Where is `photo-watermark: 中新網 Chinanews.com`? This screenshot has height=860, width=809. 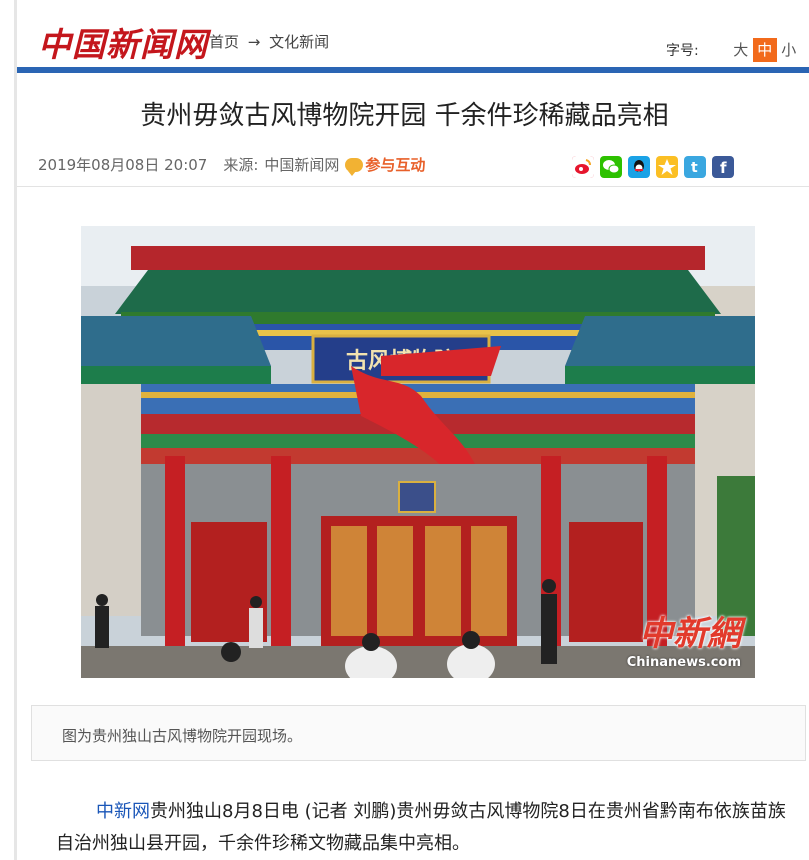 photo-watermark: 中新網 Chinanews.com is located at coordinates (684, 638).